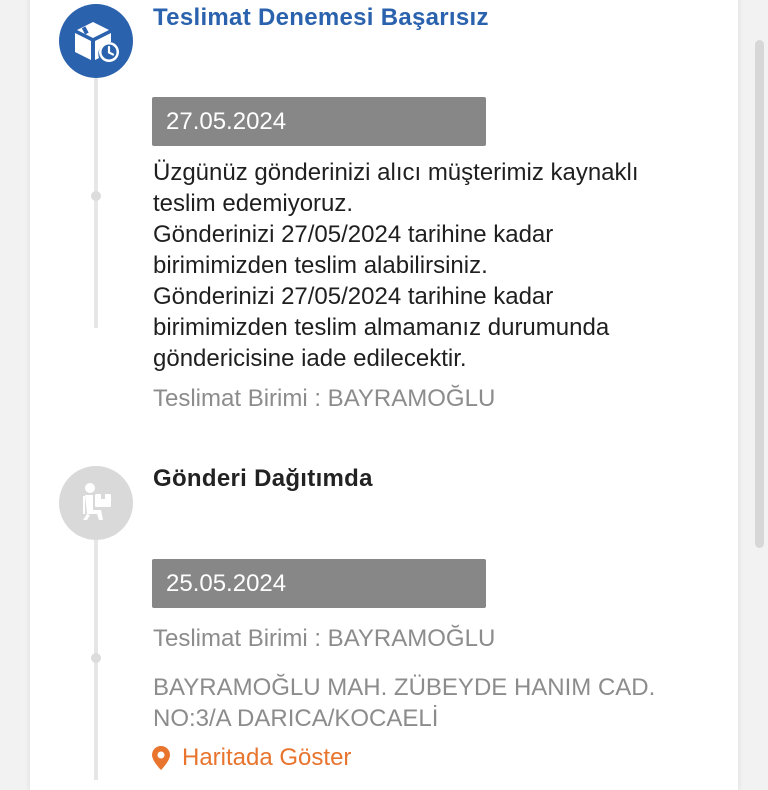 The height and width of the screenshot is (790, 768). Describe the element at coordinates (253, 203) in the screenshot. I see `description-line: teslim edemiyoruz.` at that location.